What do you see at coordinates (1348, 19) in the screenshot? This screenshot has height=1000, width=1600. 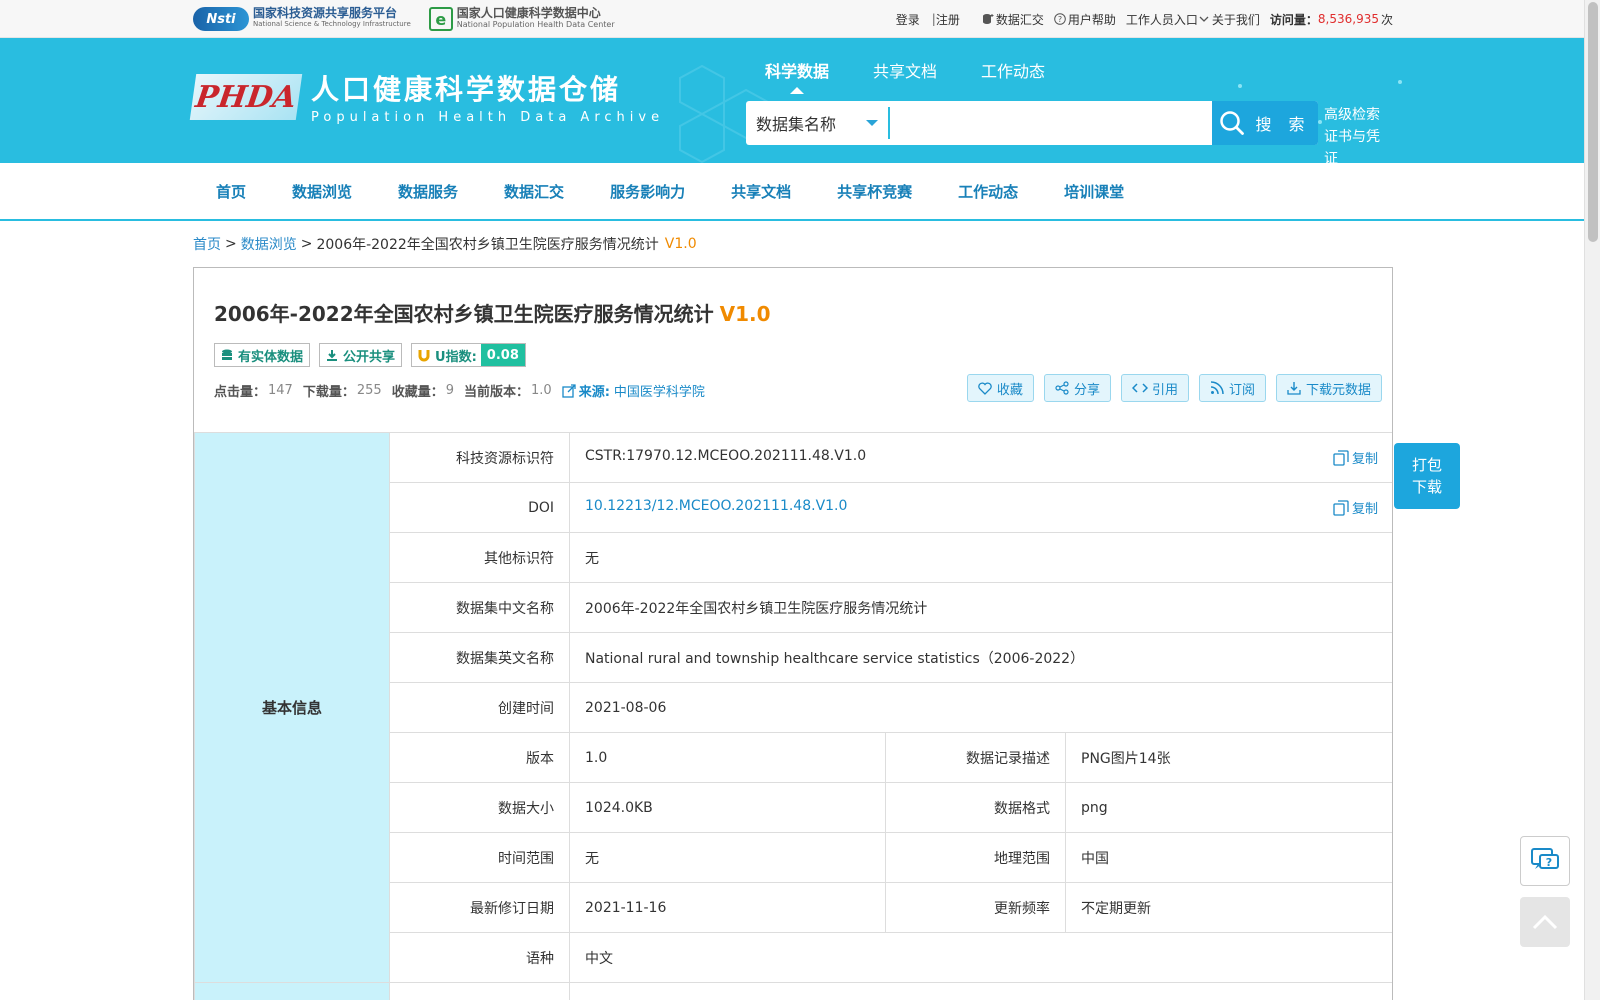 I see `visits-count: 8,536,935` at bounding box center [1348, 19].